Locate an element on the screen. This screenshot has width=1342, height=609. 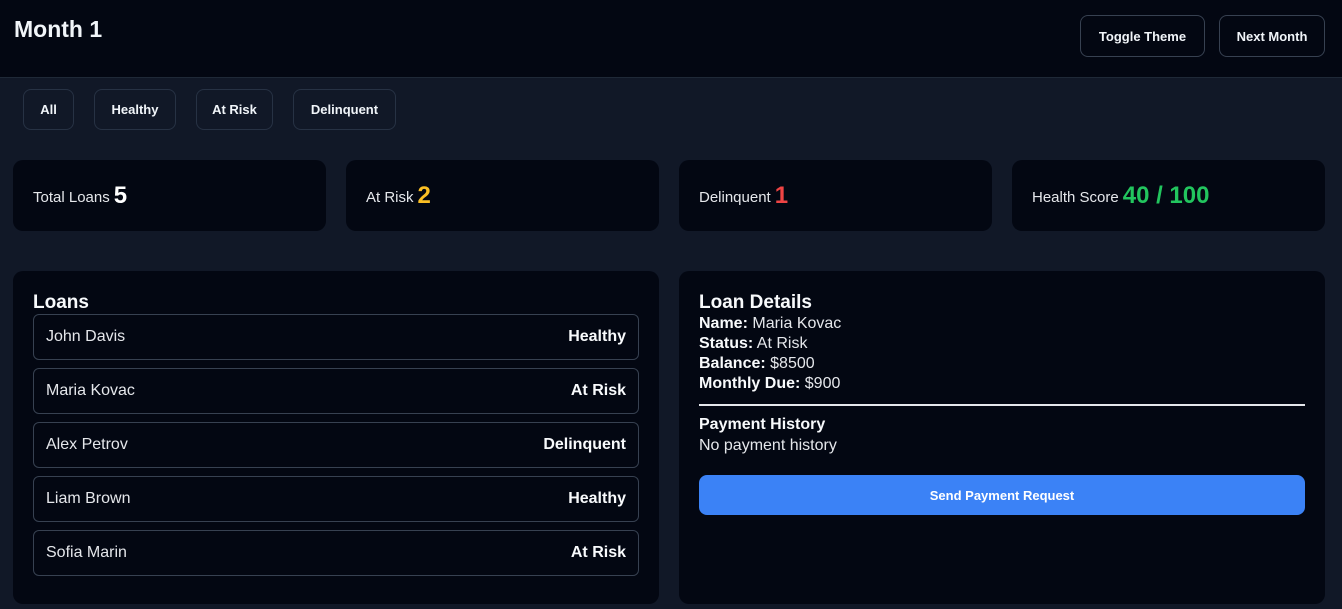
stat-card-delinquent: Delinquent 1 is located at coordinates (835, 195).